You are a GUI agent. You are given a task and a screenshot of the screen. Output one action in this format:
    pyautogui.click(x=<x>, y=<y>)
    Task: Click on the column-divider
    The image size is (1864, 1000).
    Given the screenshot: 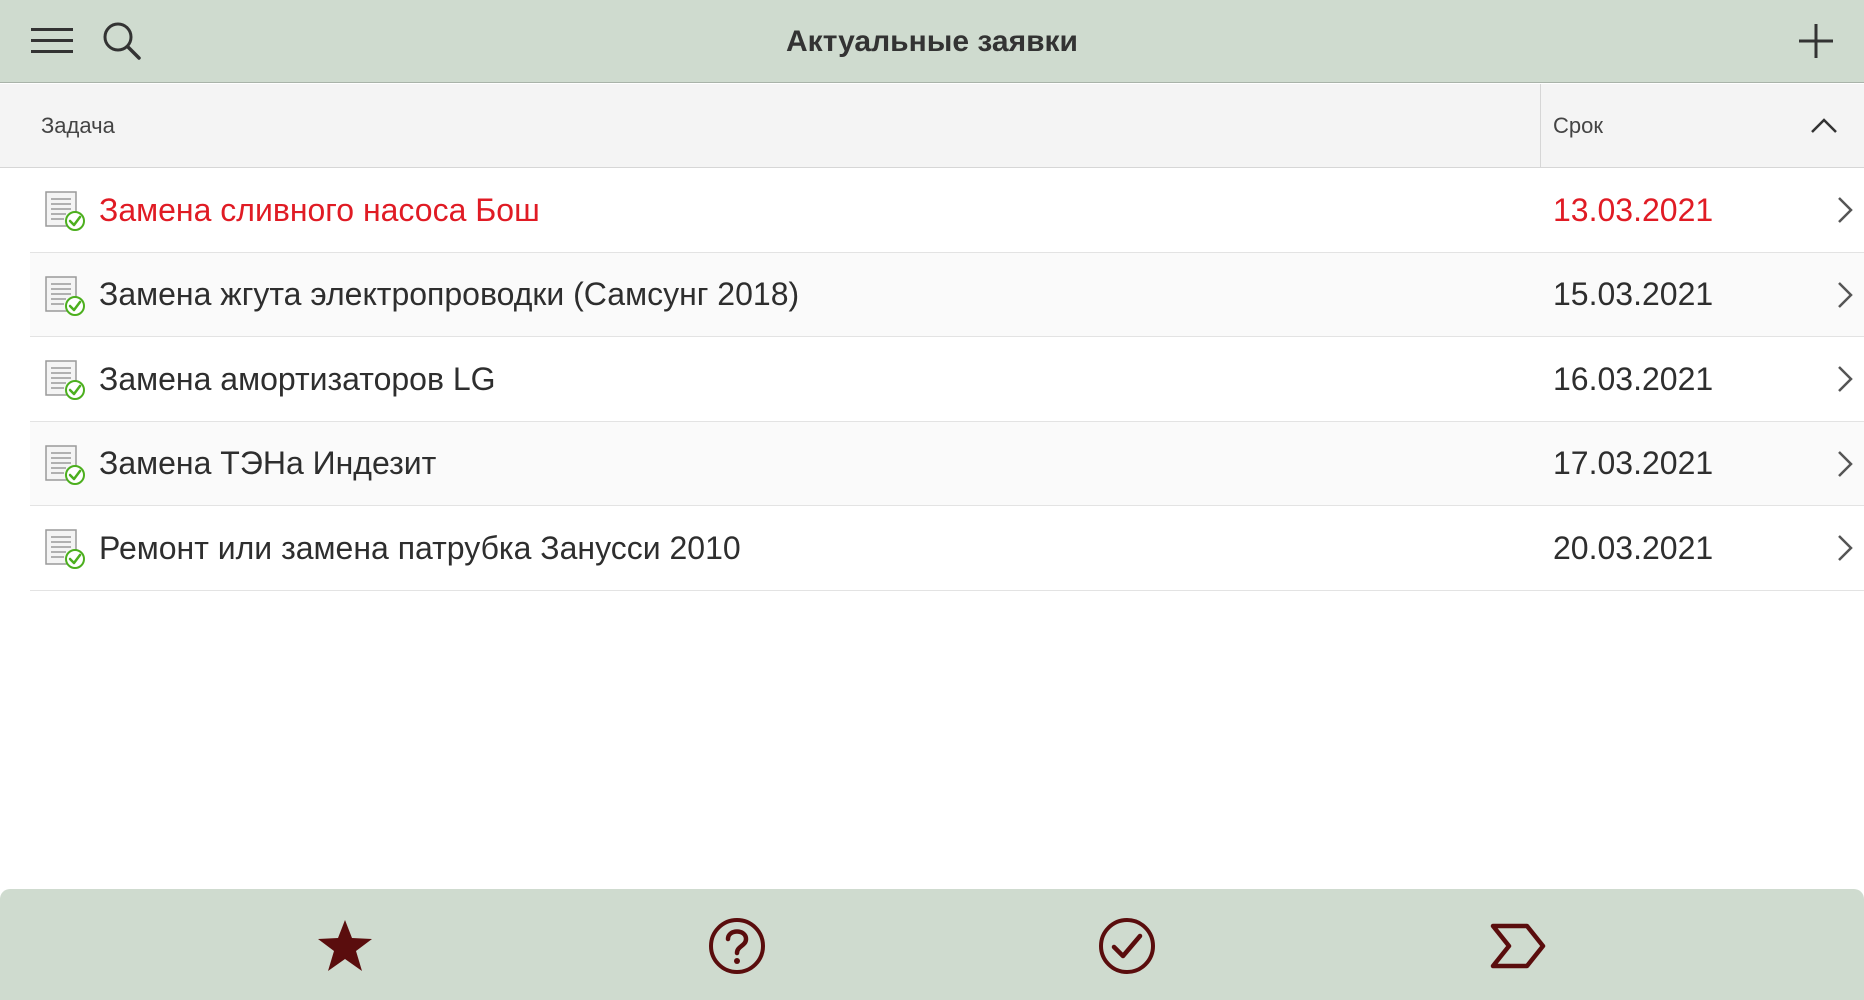 What is the action you would take?
    pyautogui.click(x=1540, y=126)
    